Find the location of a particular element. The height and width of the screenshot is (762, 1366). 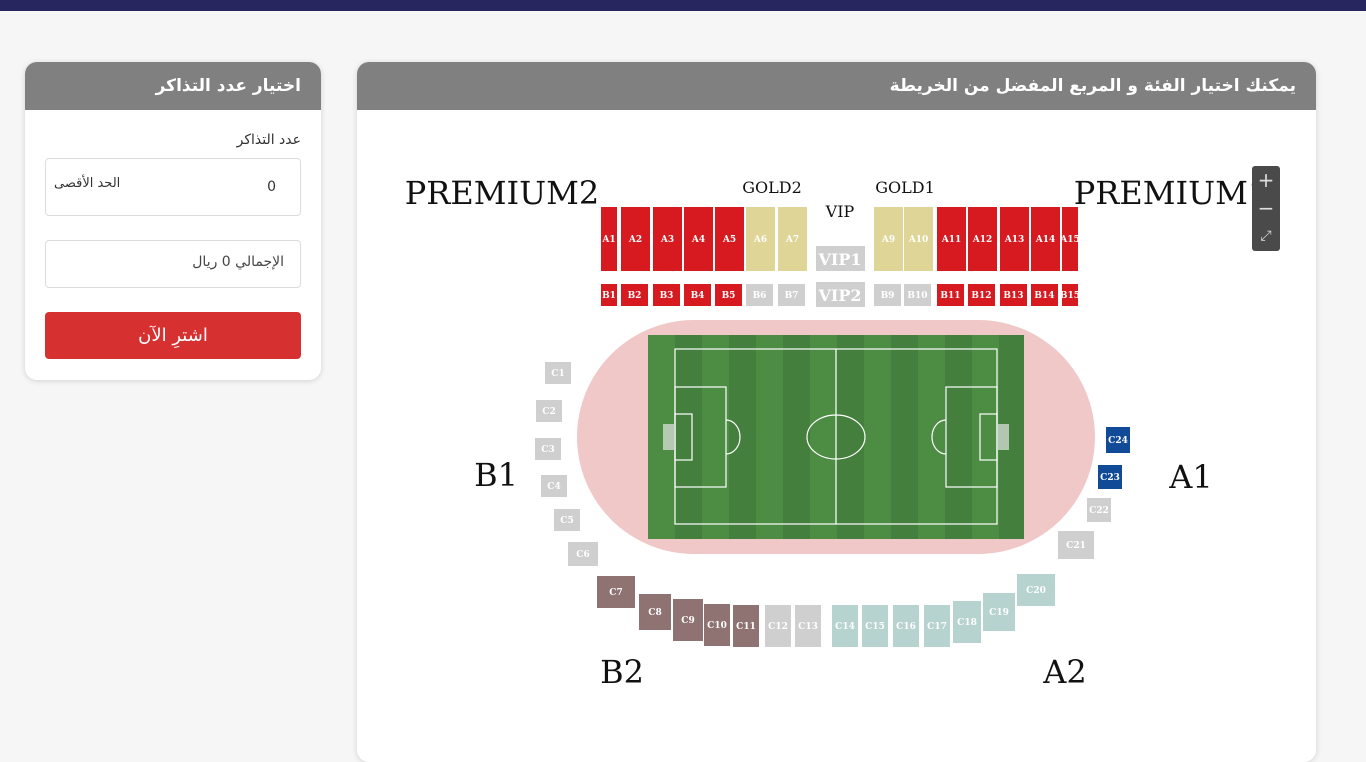

quantity-field: الحد الأقصى 0 is located at coordinates (173, 187).